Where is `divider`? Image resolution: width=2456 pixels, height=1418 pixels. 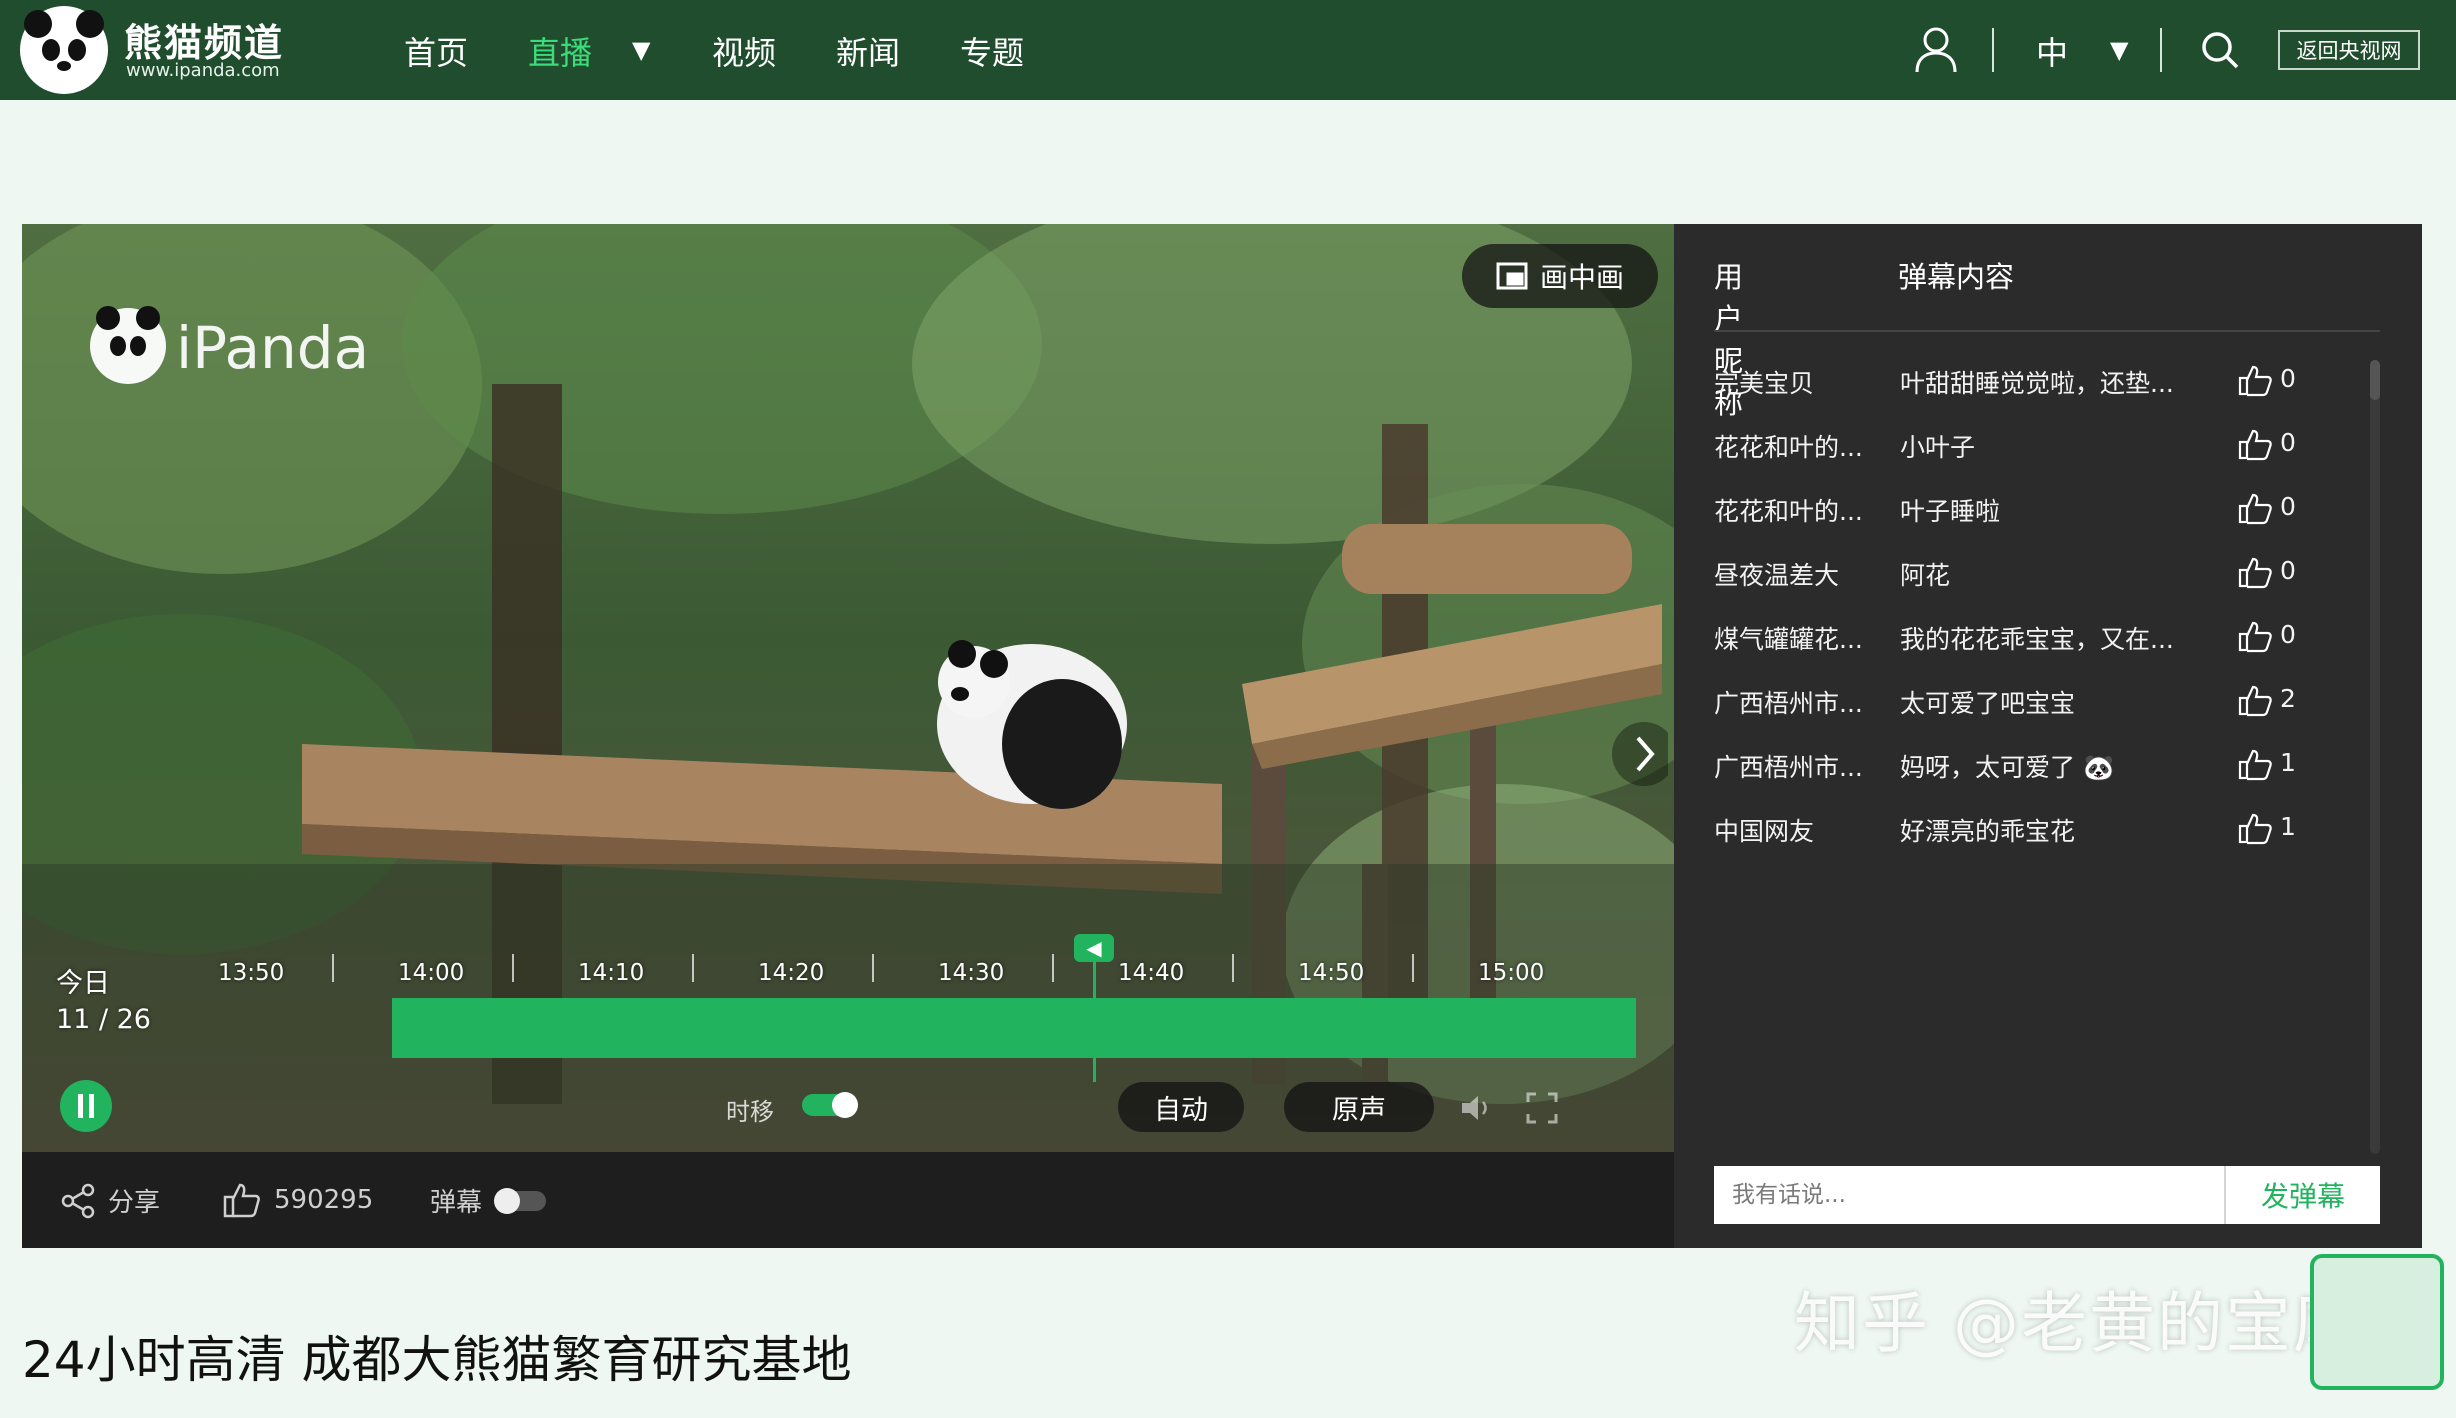 divider is located at coordinates (2047, 331).